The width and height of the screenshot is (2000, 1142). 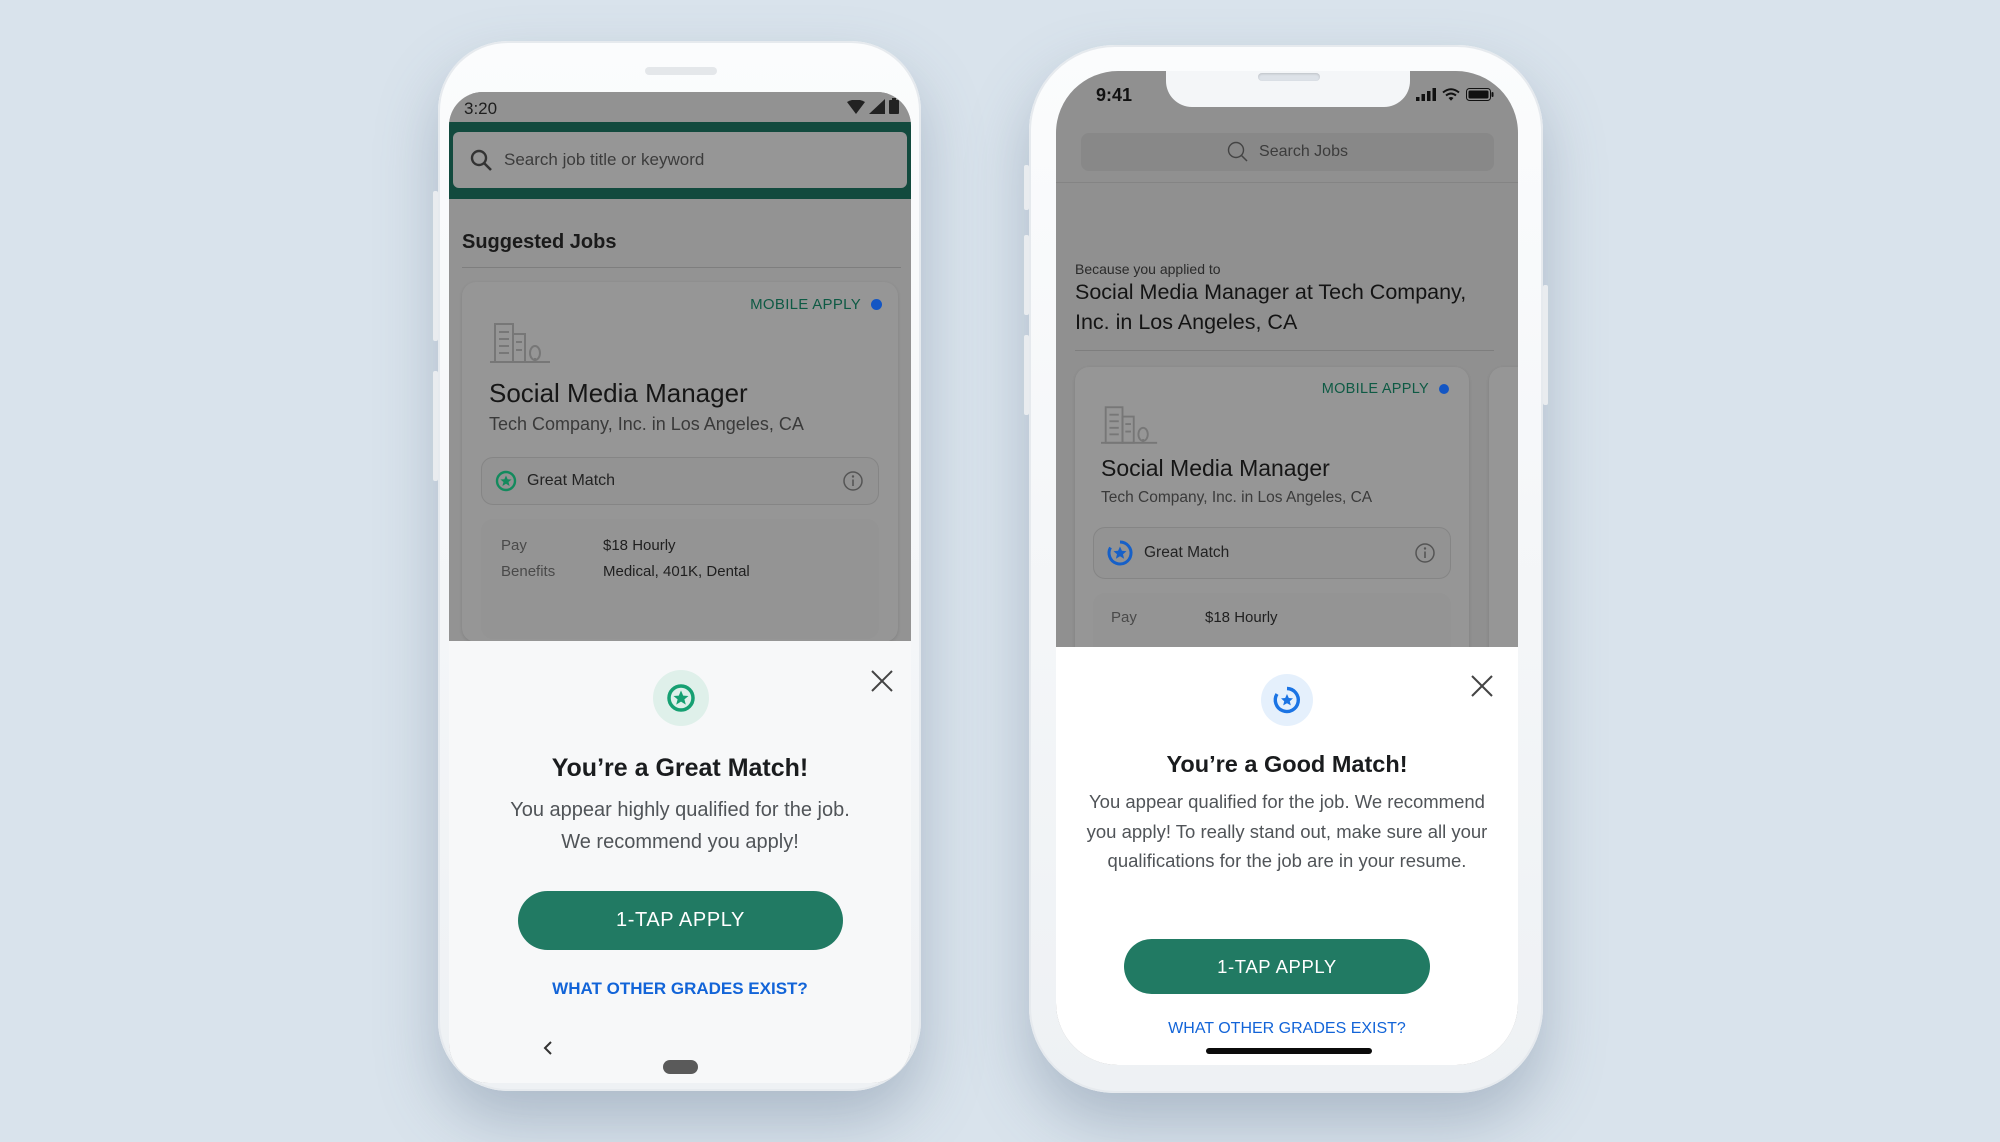 What do you see at coordinates (1026, 275) in the screenshot?
I see `volume-up-button` at bounding box center [1026, 275].